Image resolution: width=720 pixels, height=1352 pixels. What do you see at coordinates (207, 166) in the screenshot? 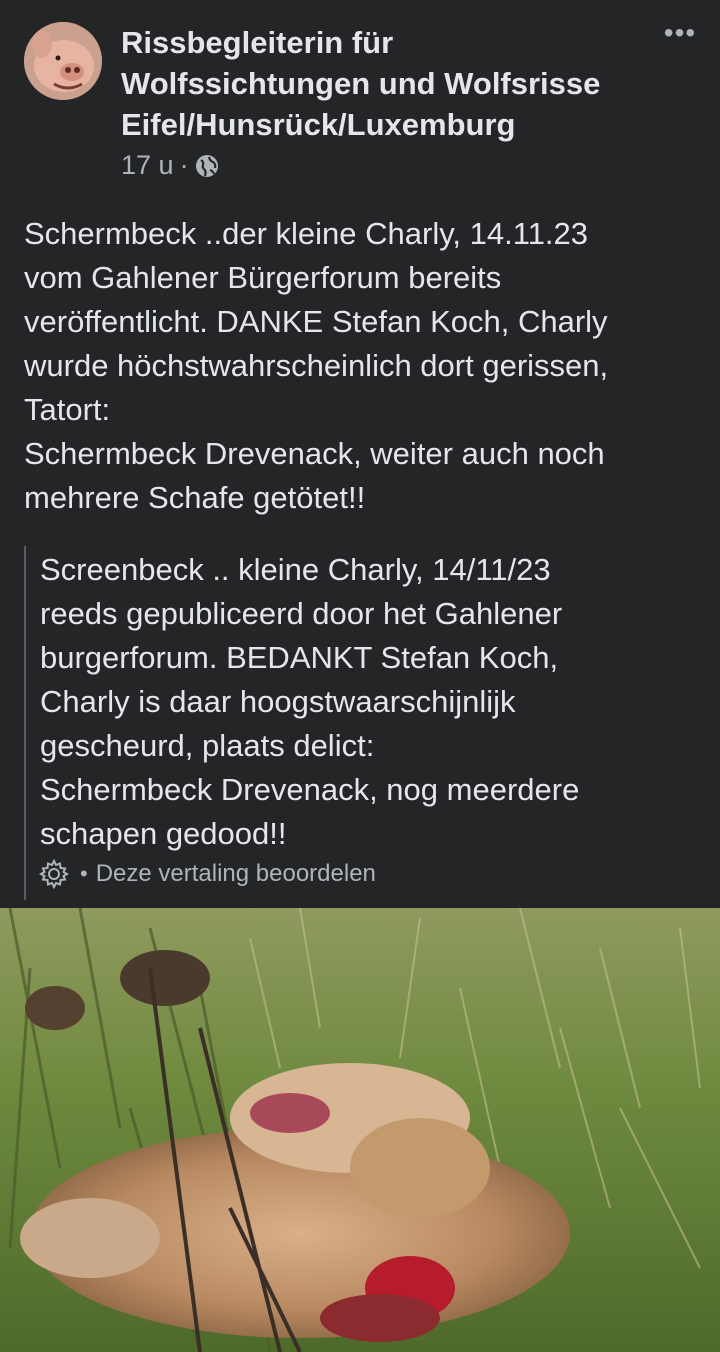
I see `globe-icon` at bounding box center [207, 166].